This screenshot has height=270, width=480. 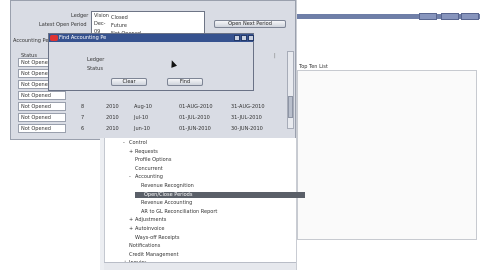 What do you see at coordinates (194, 118) in the screenshot?
I see `from-cell: 01-JUL-2010` at bounding box center [194, 118].